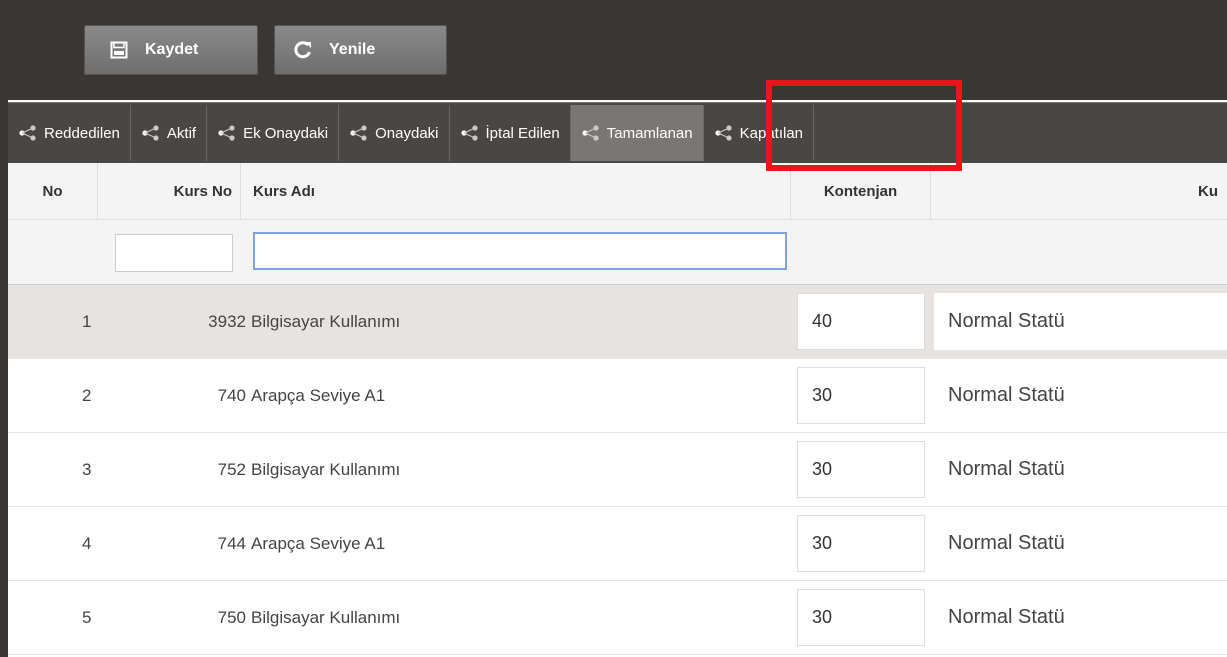 Image resolution: width=1227 pixels, height=657 pixels. Describe the element at coordinates (231, 395) in the screenshot. I see `row-kurs-no: 740` at that location.